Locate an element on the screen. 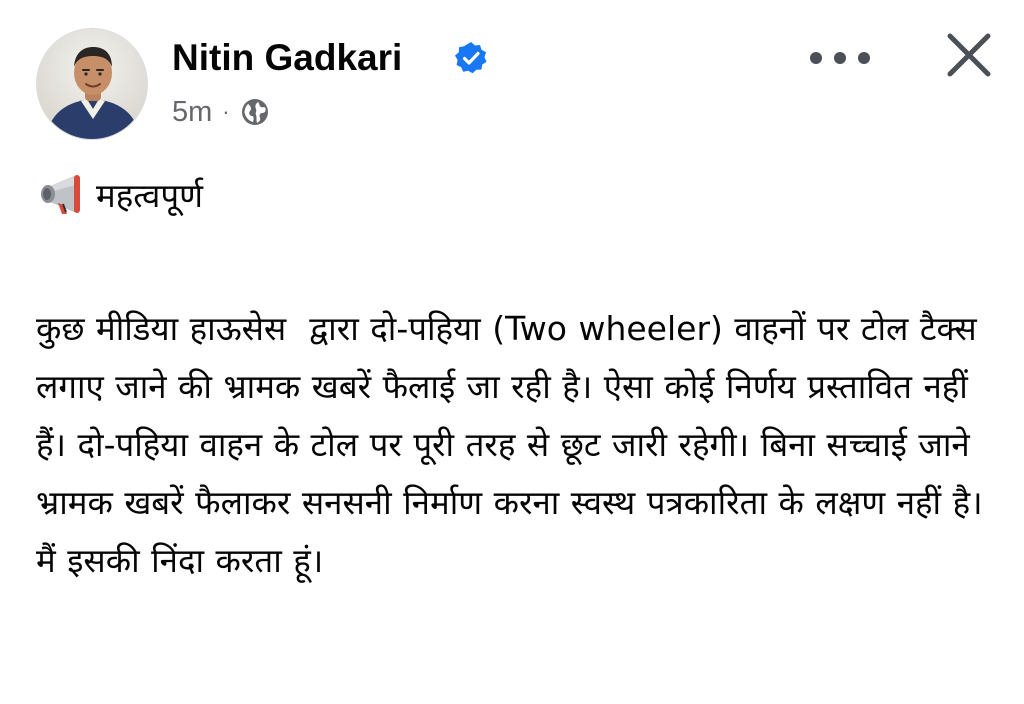 The image size is (1024, 704). close-icon is located at coordinates (969, 55).